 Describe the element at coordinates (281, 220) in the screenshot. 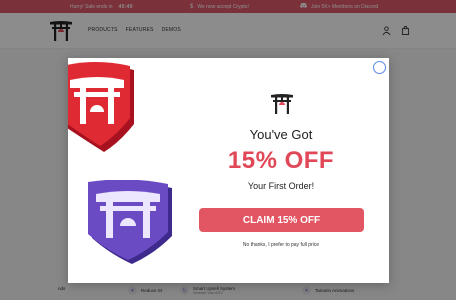

I see `claim-discount-button: CLAIM 15% OFF` at that location.